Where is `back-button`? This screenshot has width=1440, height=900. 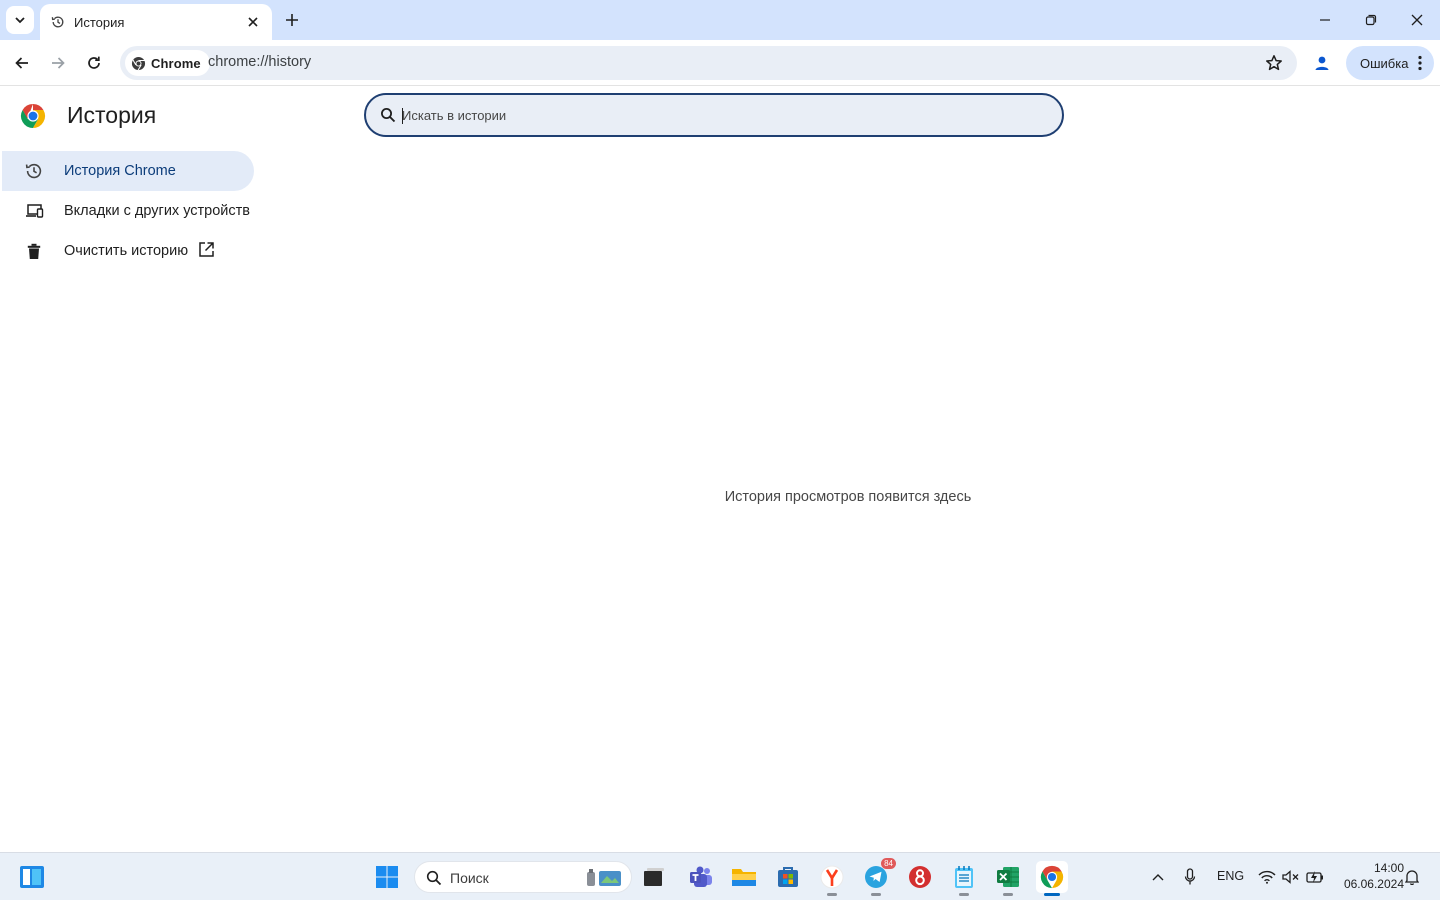 back-button is located at coordinates (22, 63).